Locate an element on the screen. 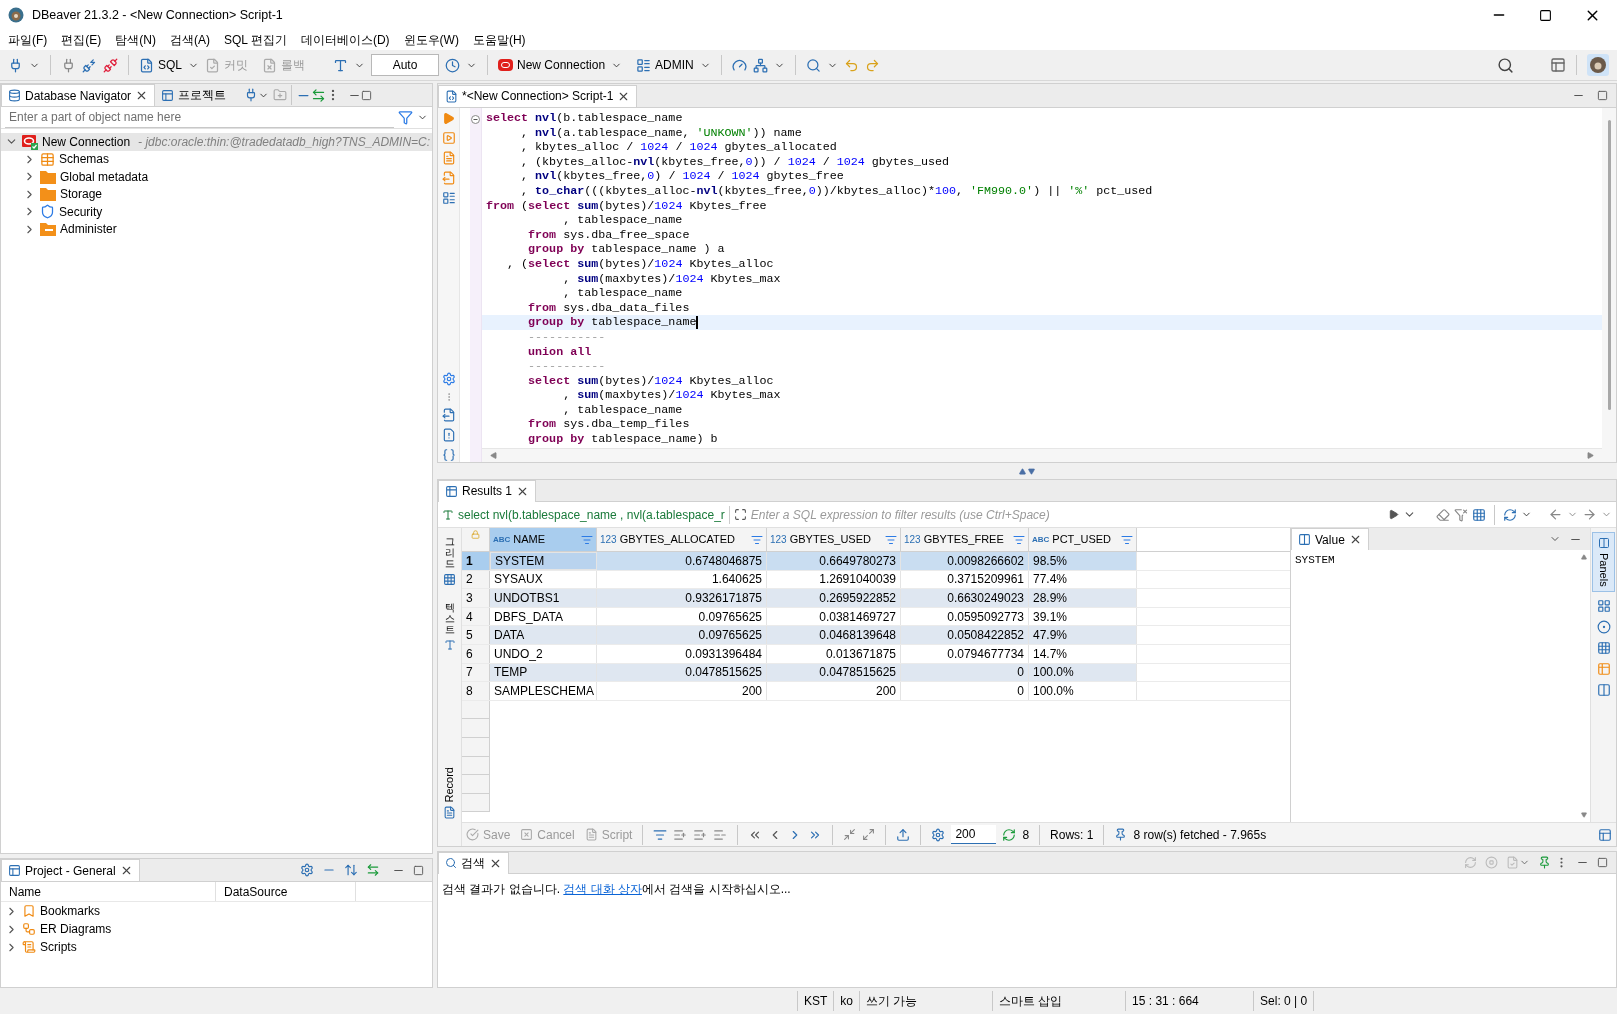  column-header: ABC NAME is located at coordinates (543, 539).